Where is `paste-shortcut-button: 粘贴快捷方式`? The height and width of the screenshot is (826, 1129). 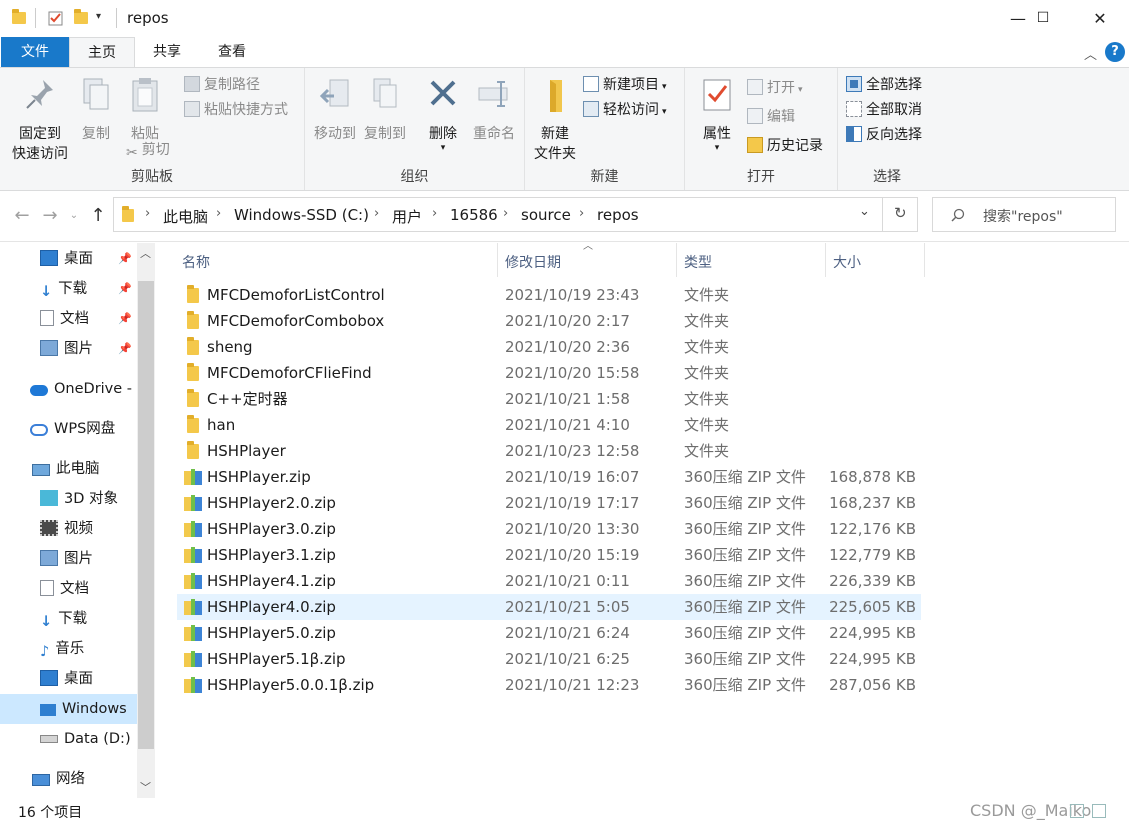
paste-shortcut-button: 粘贴快捷方式 is located at coordinates (236, 110).